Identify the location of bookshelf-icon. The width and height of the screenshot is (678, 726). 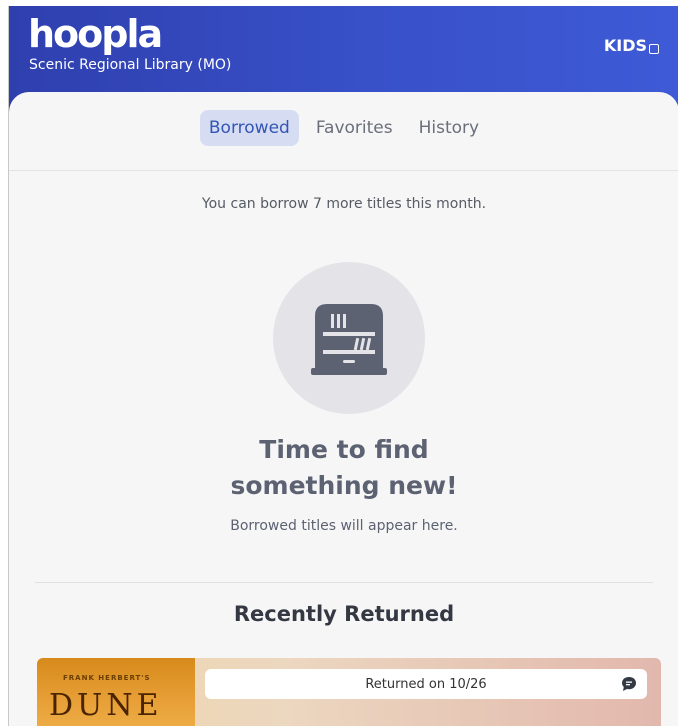
(349, 339).